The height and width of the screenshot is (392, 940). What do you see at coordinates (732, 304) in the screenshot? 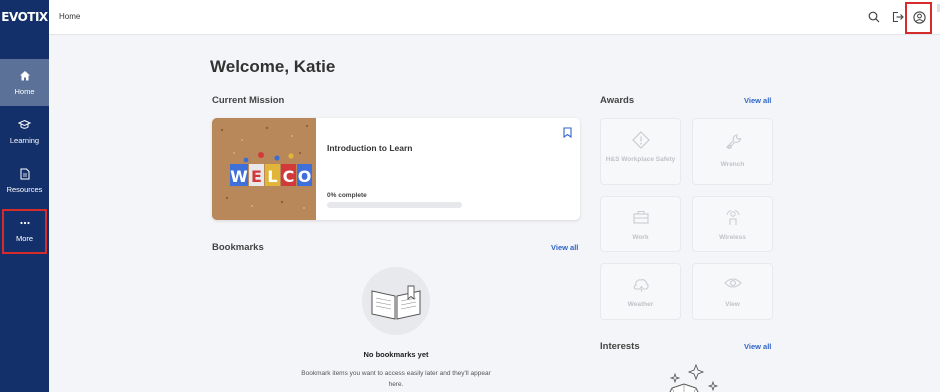
I see `award-label: View` at bounding box center [732, 304].